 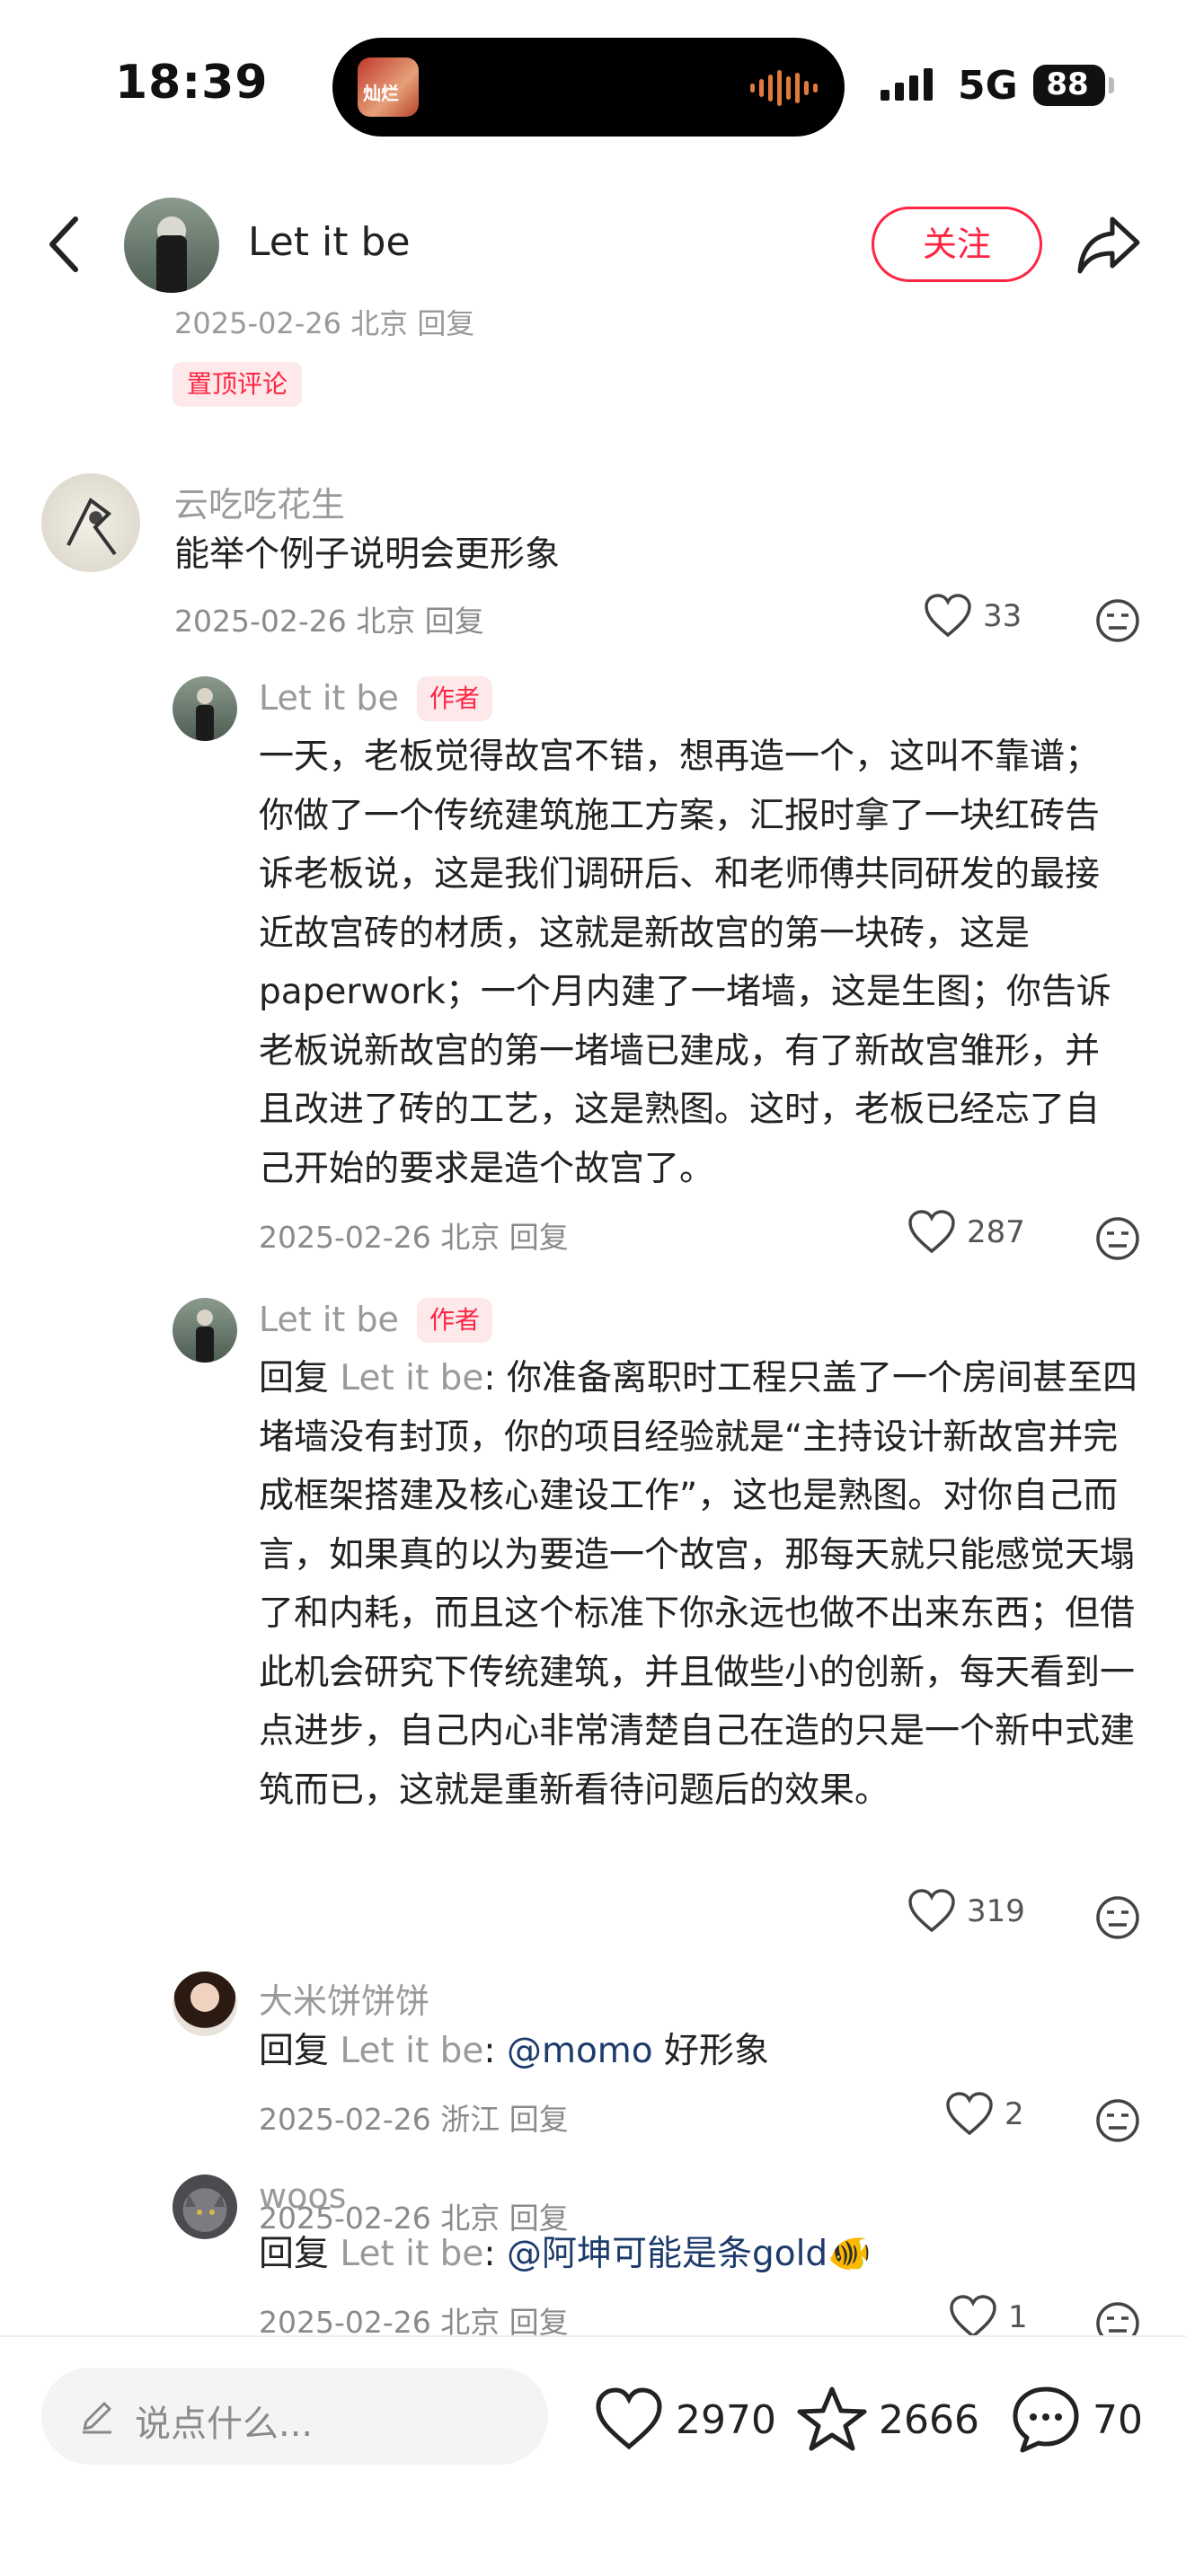 What do you see at coordinates (996, 1232) in the screenshot?
I see `like-count: 287` at bounding box center [996, 1232].